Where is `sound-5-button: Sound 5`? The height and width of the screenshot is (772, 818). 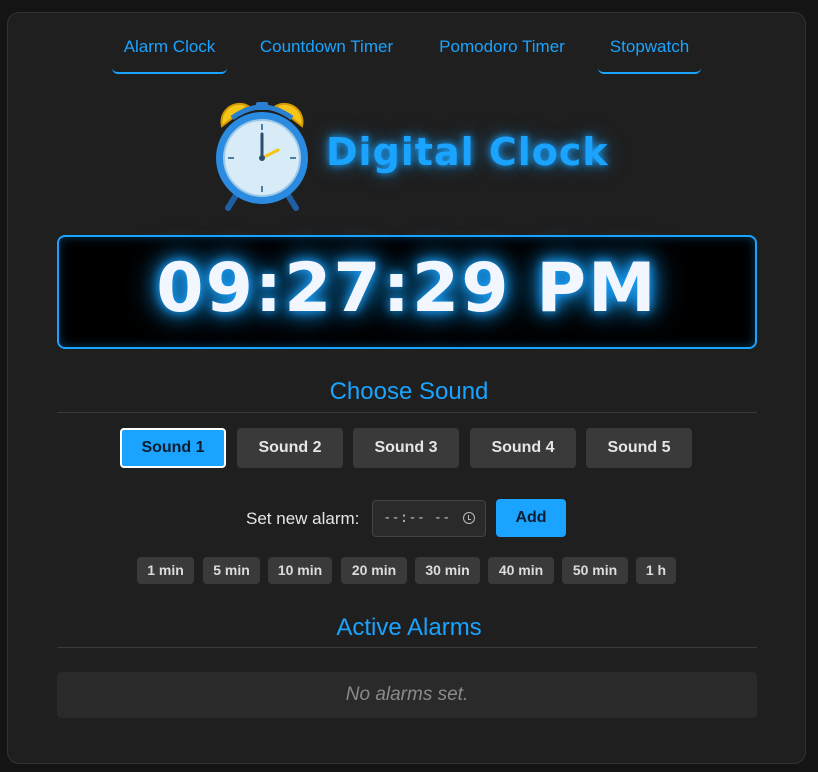
sound-5-button: Sound 5 is located at coordinates (639, 448).